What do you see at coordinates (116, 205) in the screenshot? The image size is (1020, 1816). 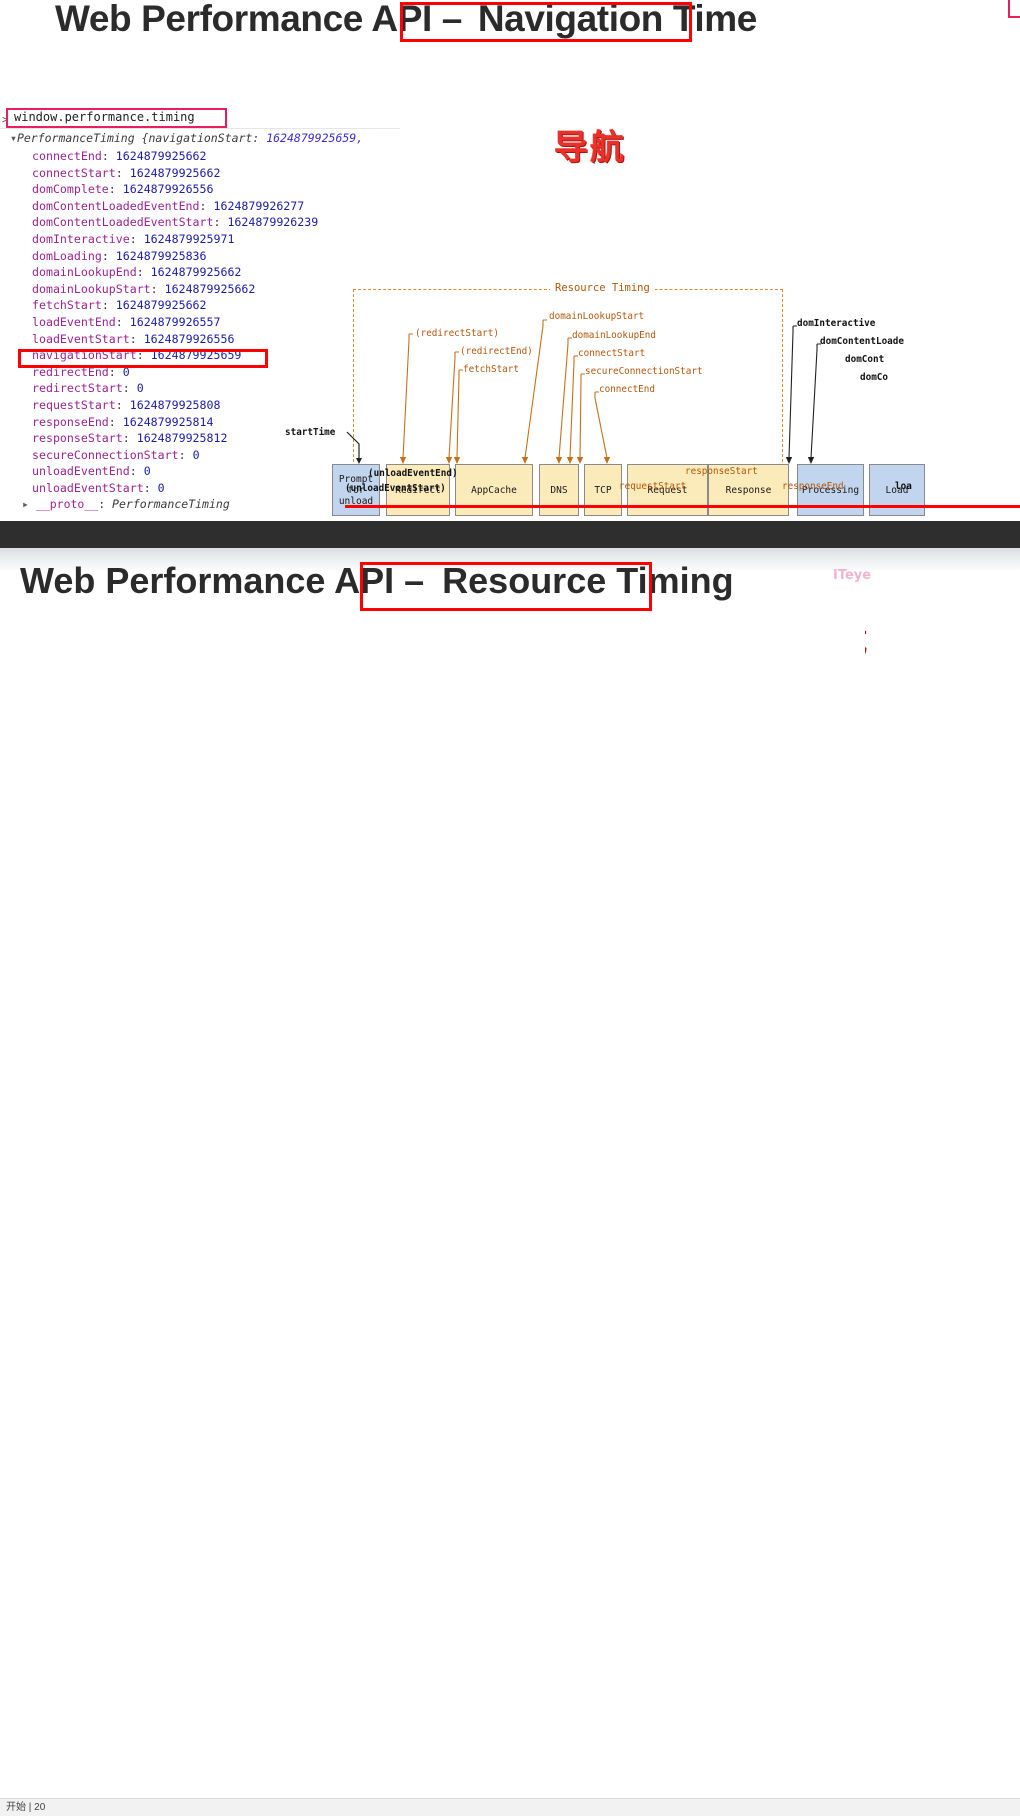 I see `property-key: domContentLoadedEventEnd` at bounding box center [116, 205].